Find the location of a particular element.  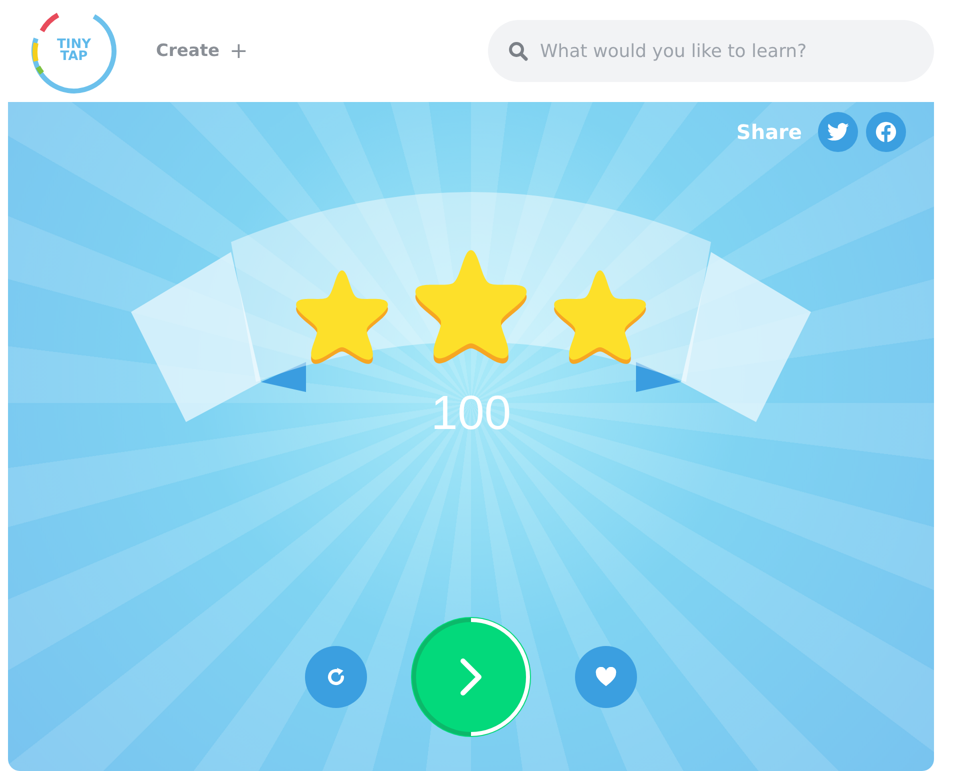

logo-text: TAP is located at coordinates (74, 57).